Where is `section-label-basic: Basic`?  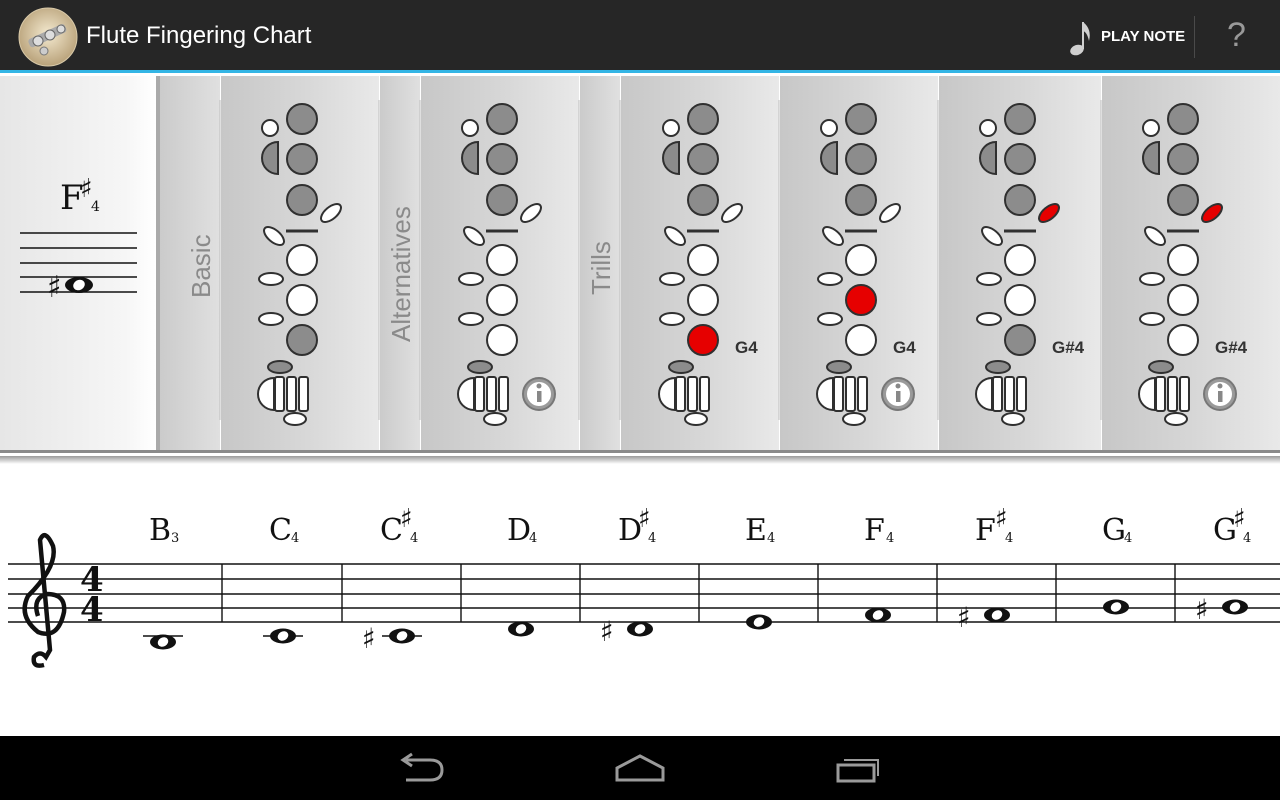
section-label-basic: Basic is located at coordinates (201, 266).